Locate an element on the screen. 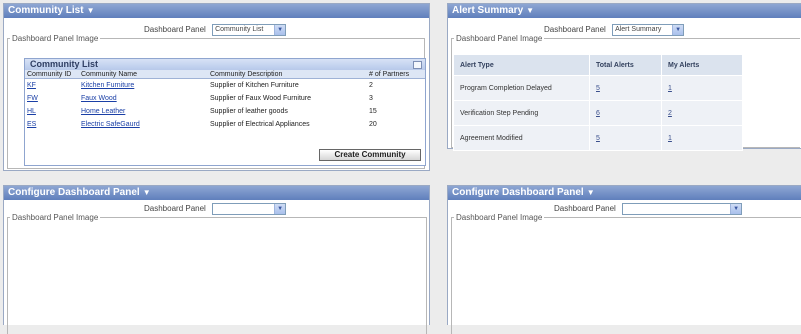 This screenshot has height=334, width=801. community-list-panel-header: Community List ▼ is located at coordinates (216, 11).